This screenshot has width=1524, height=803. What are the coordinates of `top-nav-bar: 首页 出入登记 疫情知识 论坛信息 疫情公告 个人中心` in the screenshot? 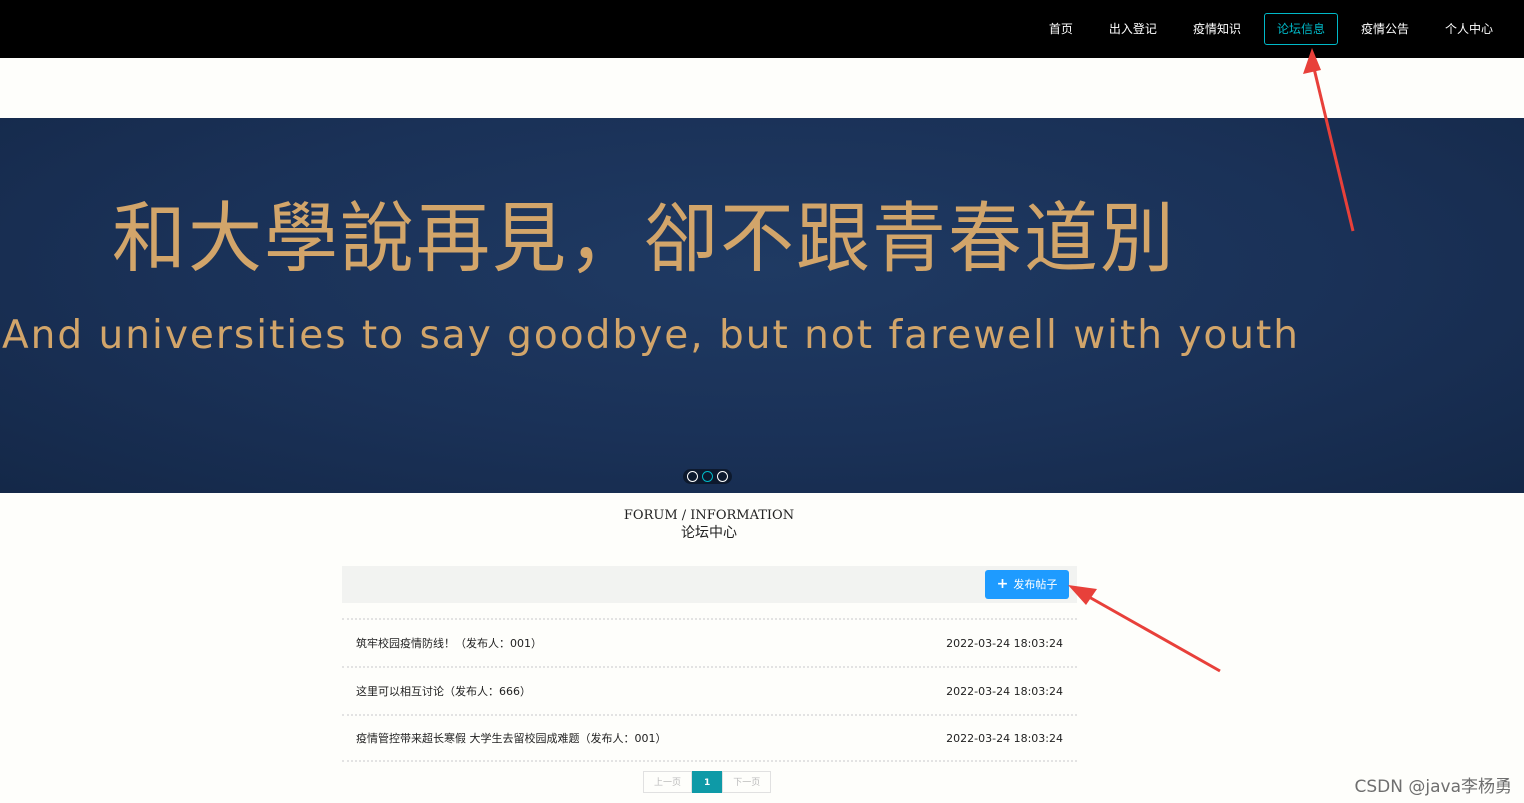 It's located at (762, 29).